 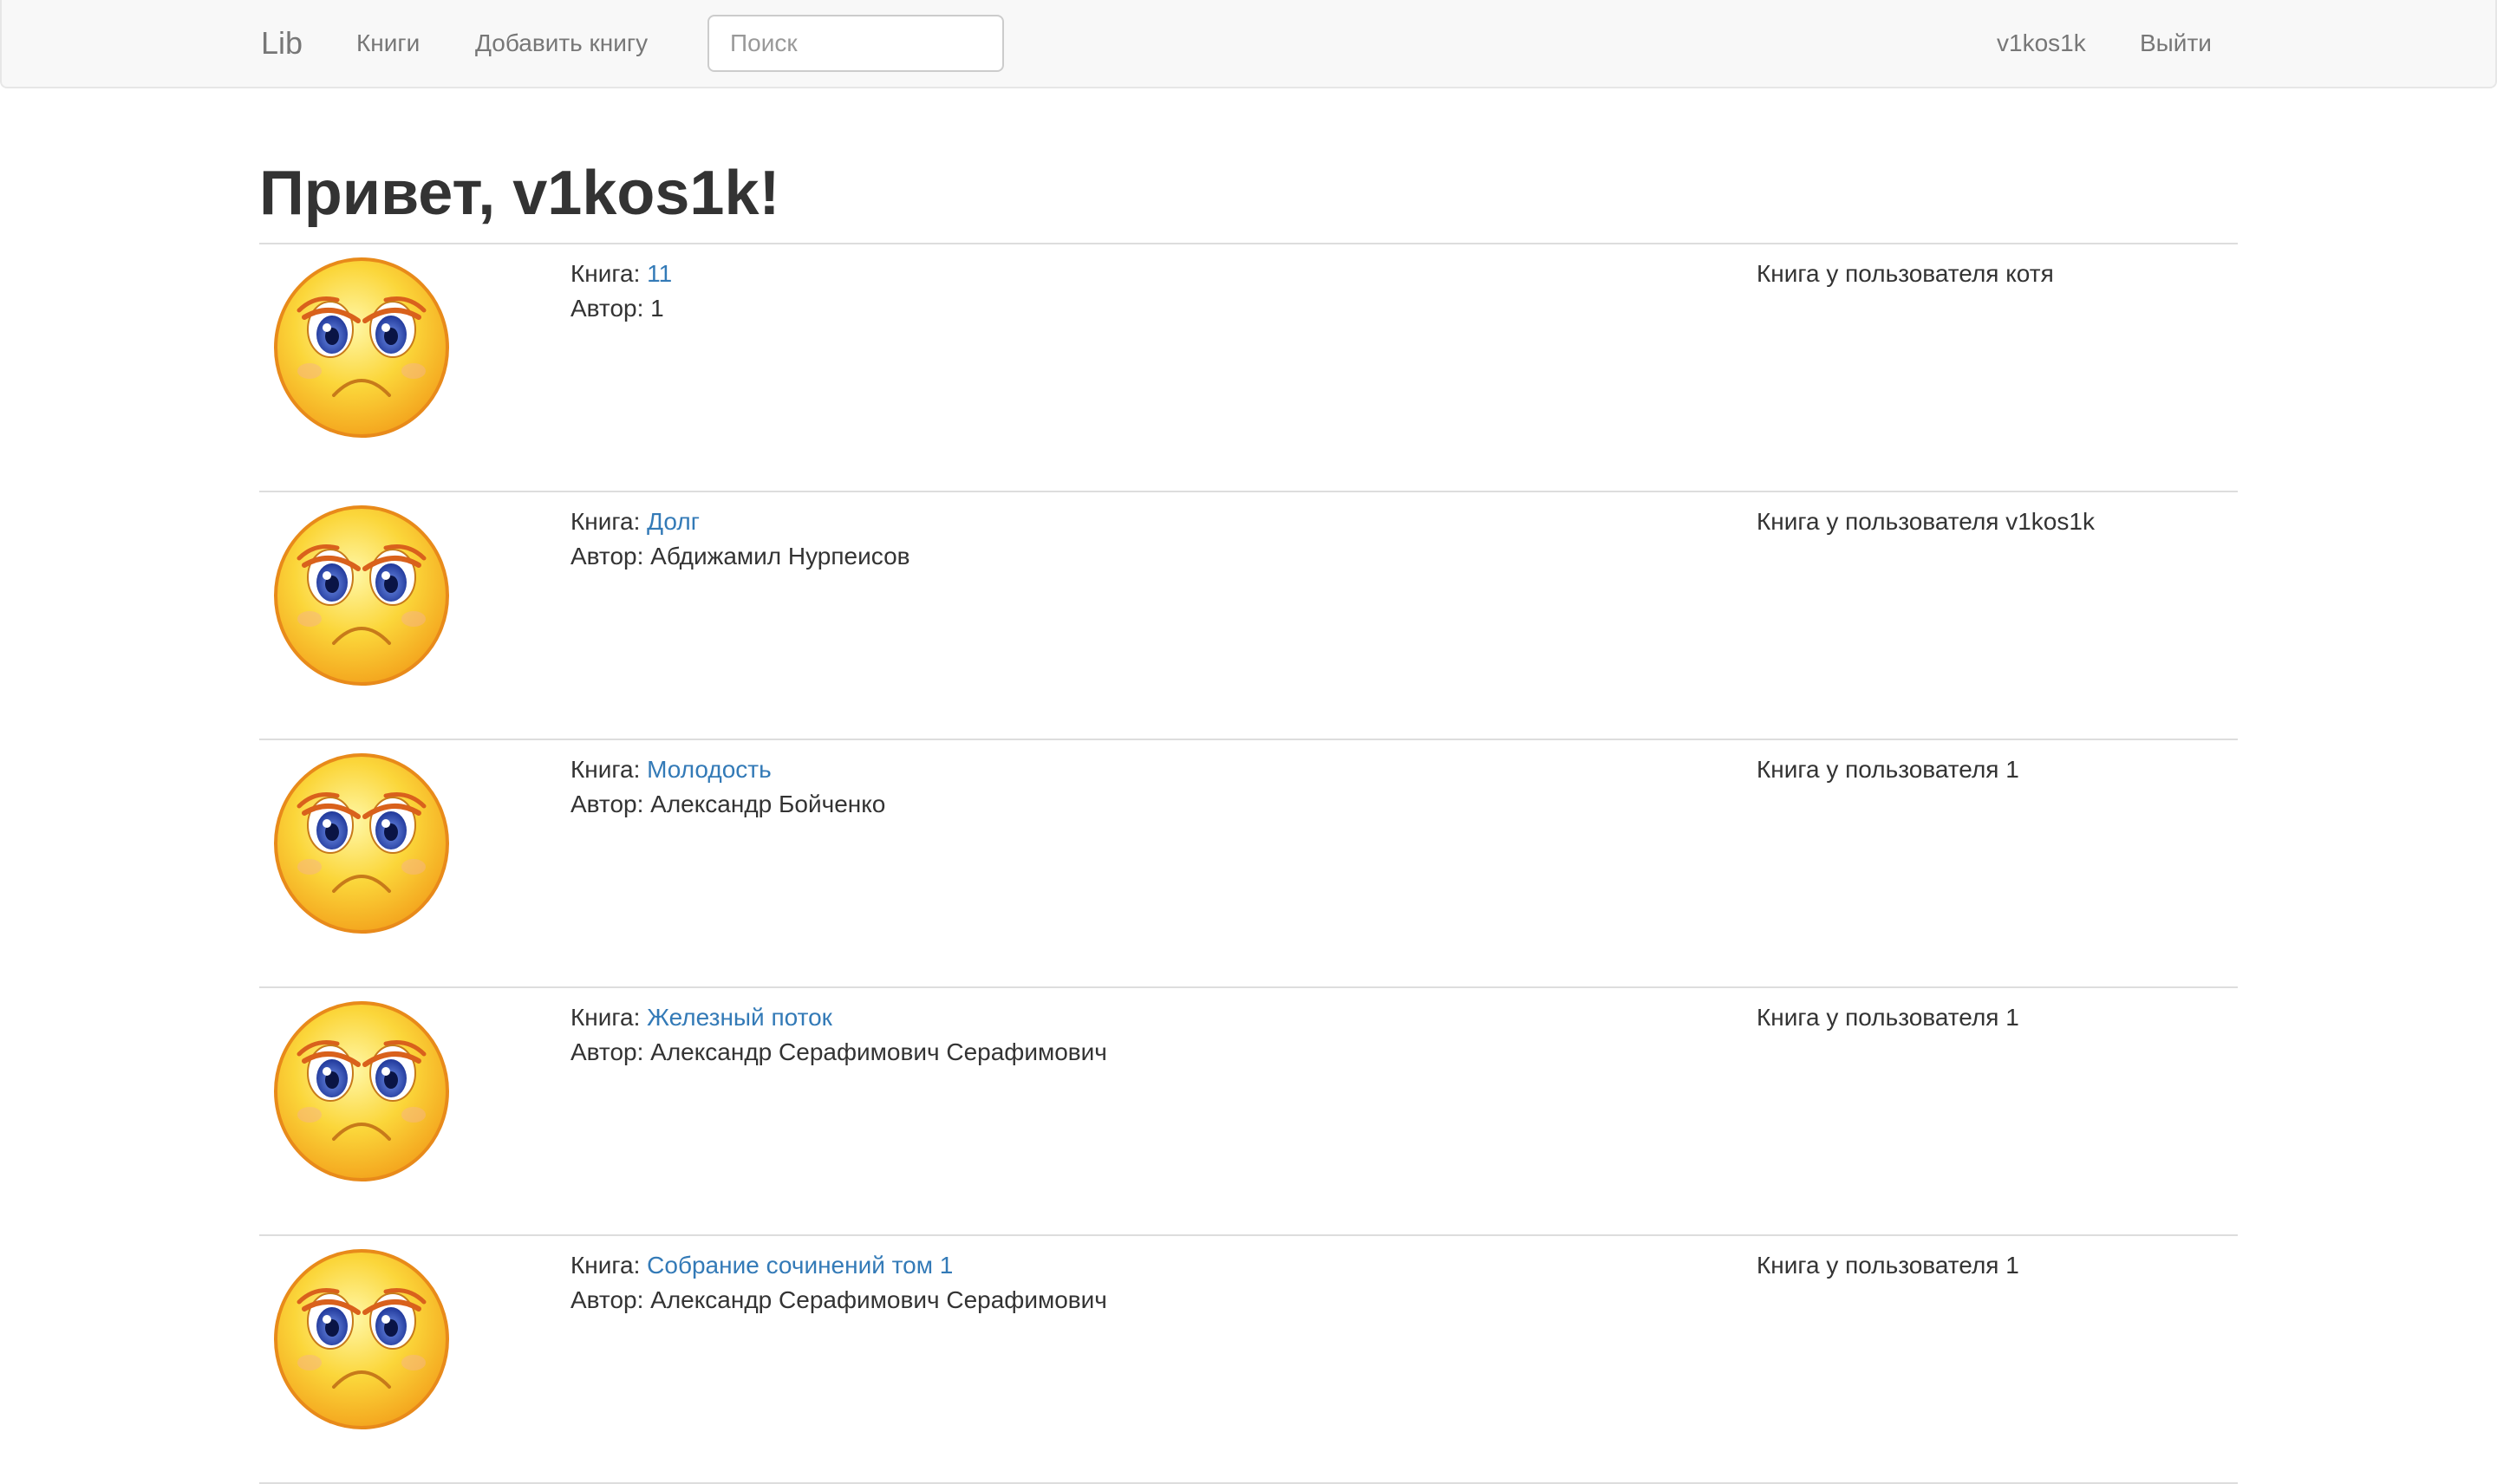 I want to click on book-author: Александр Бойченко, so click(x=768, y=804).